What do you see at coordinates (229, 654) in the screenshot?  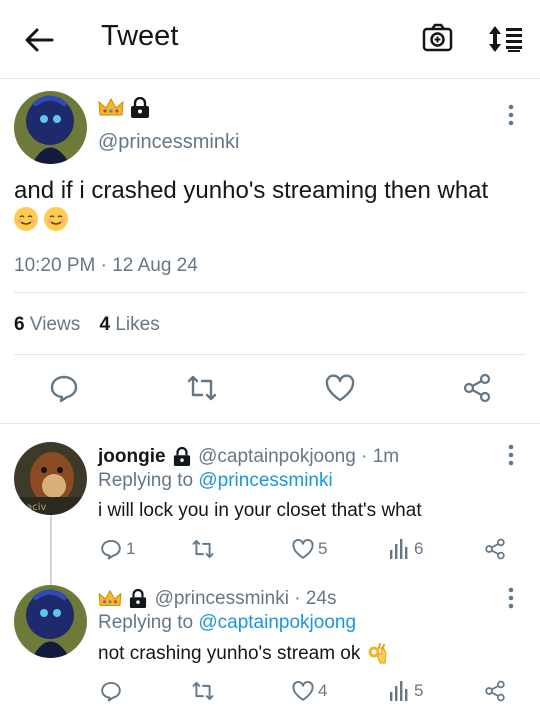 I see `reply-text-content: not crashing yunho's stream ok` at bounding box center [229, 654].